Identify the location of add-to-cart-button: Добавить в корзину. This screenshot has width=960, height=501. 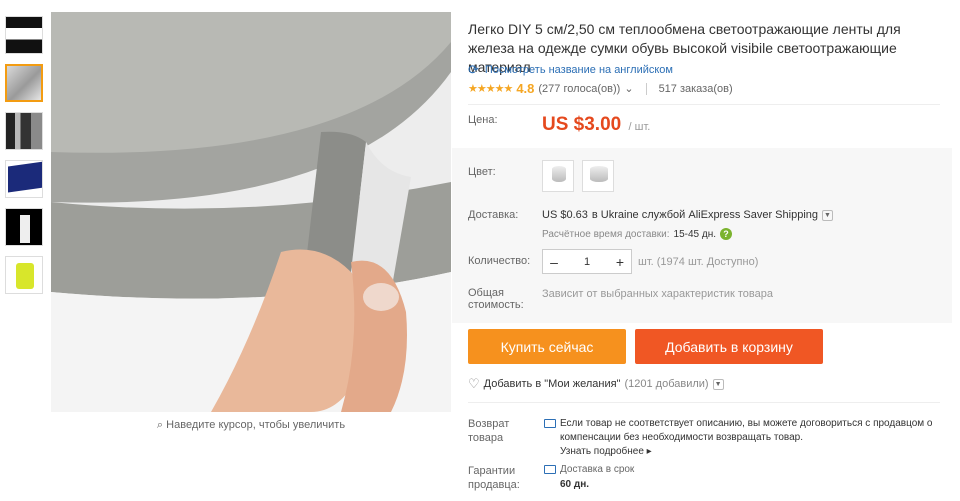
(729, 346).